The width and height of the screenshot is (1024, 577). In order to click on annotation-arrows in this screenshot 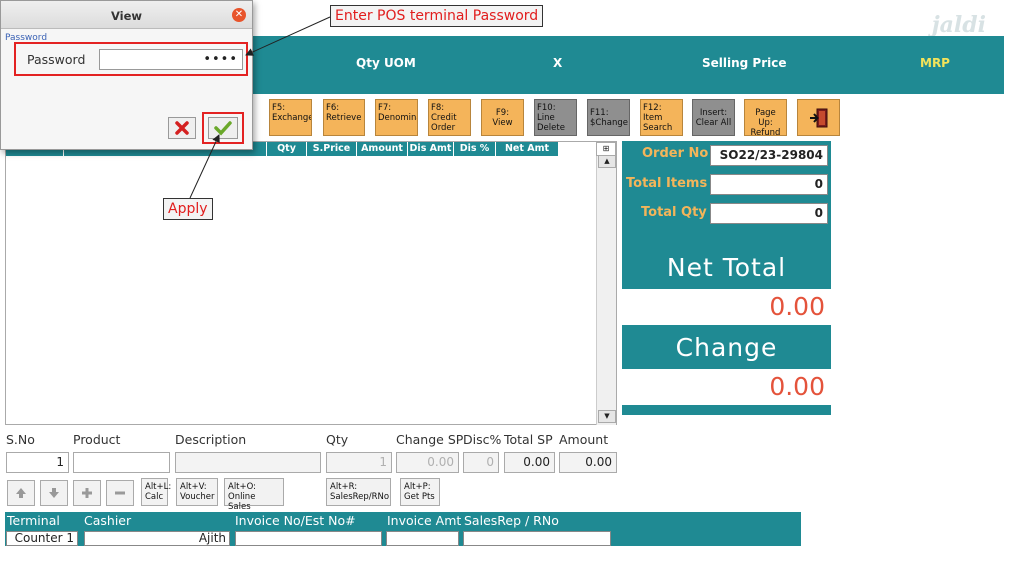, I will do `click(260, 107)`.